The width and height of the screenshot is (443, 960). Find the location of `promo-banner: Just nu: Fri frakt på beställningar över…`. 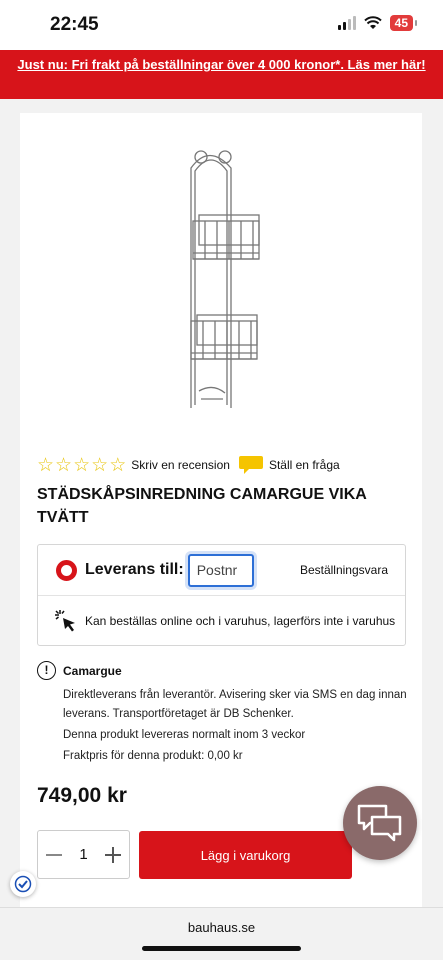

promo-banner: Just nu: Fri frakt på beställningar över… is located at coordinates (221, 74).